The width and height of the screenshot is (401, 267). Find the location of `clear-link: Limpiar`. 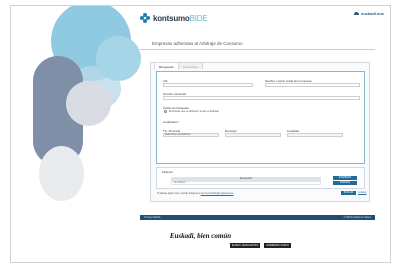

clear-link: Limpiar is located at coordinates (362, 192).